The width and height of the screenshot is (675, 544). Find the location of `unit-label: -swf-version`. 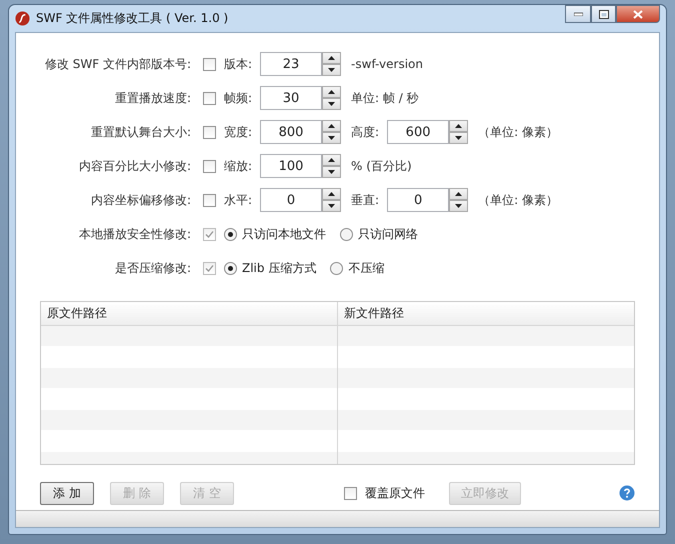

unit-label: -swf-version is located at coordinates (387, 64).